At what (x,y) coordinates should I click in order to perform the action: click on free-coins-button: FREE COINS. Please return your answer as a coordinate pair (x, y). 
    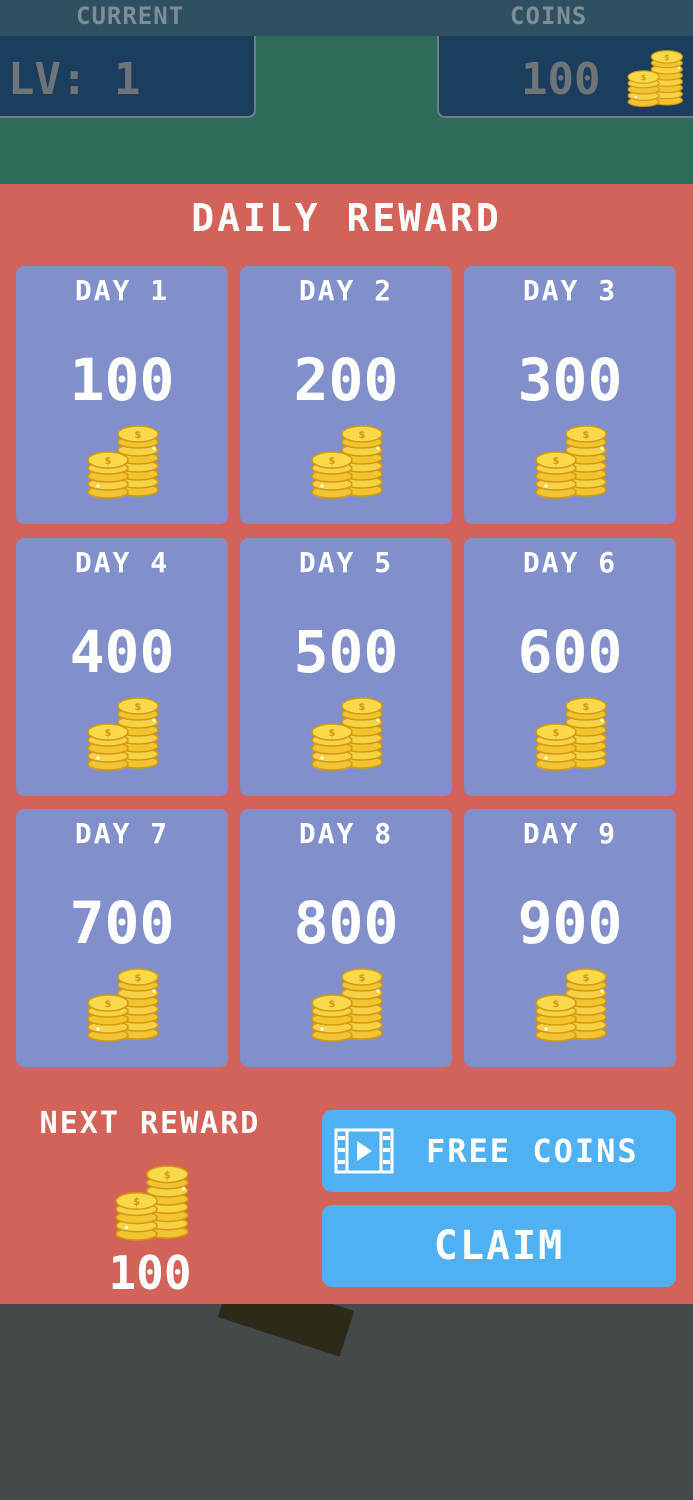
    Looking at the image, I should click on (499, 1151).